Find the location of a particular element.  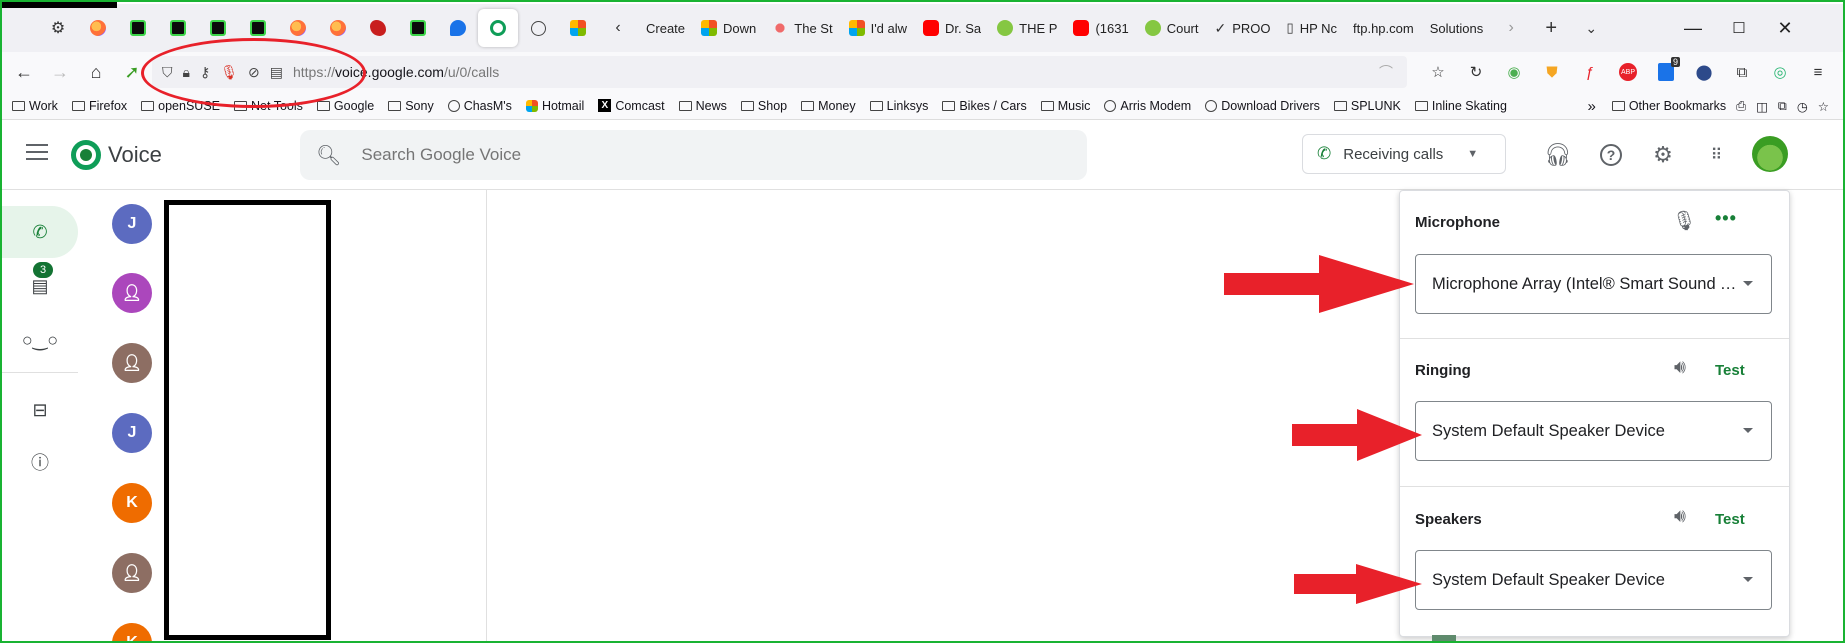

other-bookmarks: Other Bookmarks is located at coordinates (1668, 106).